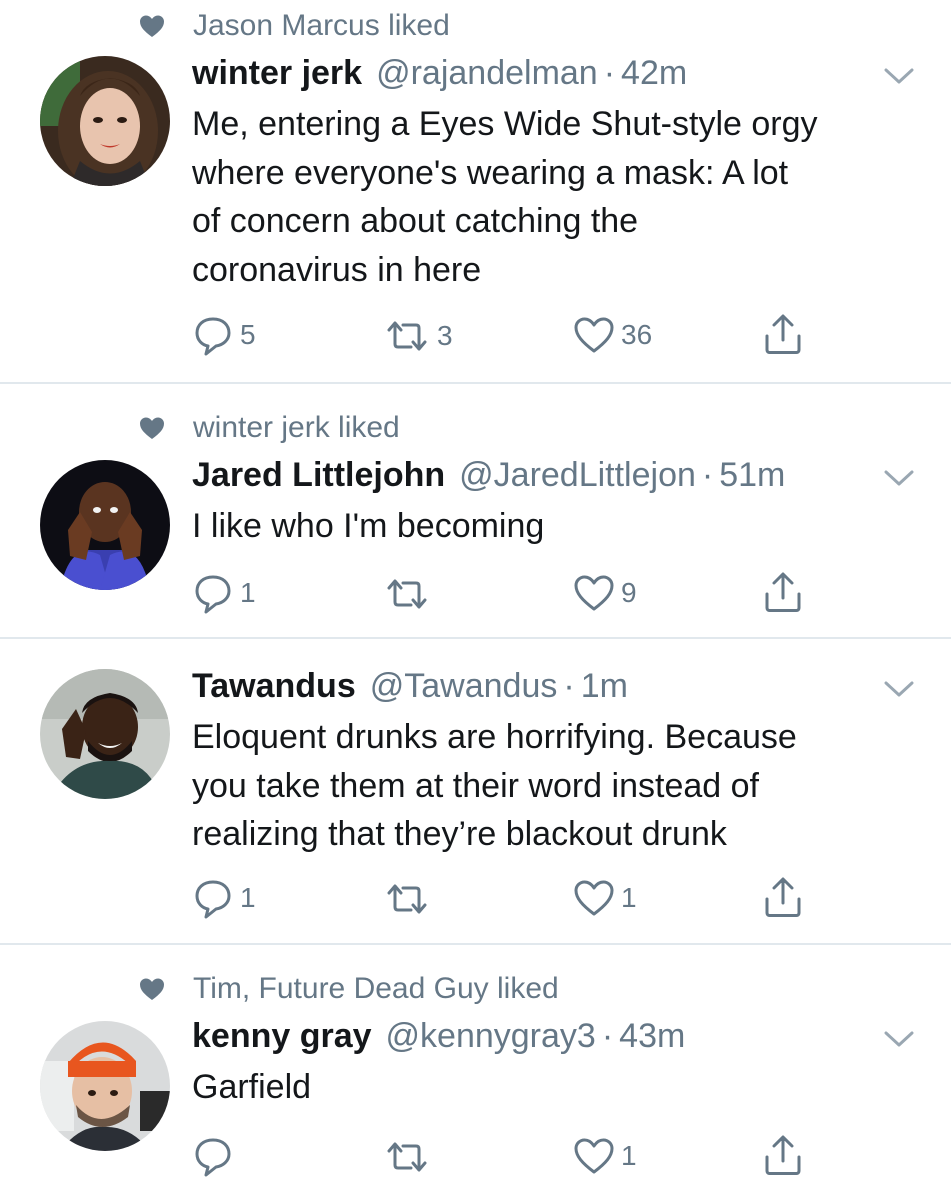 The image size is (951, 1200). I want to click on tweet-header: Tawandus @Tawandus · 1m, so click(410, 689).